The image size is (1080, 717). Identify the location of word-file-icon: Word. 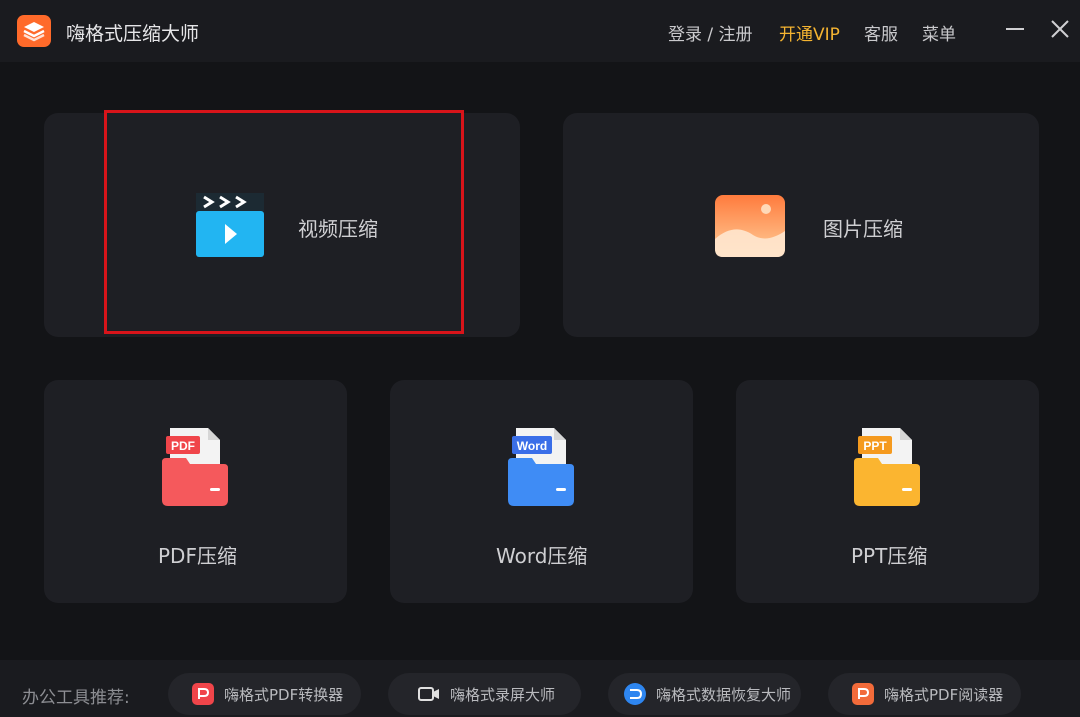
(541, 467).